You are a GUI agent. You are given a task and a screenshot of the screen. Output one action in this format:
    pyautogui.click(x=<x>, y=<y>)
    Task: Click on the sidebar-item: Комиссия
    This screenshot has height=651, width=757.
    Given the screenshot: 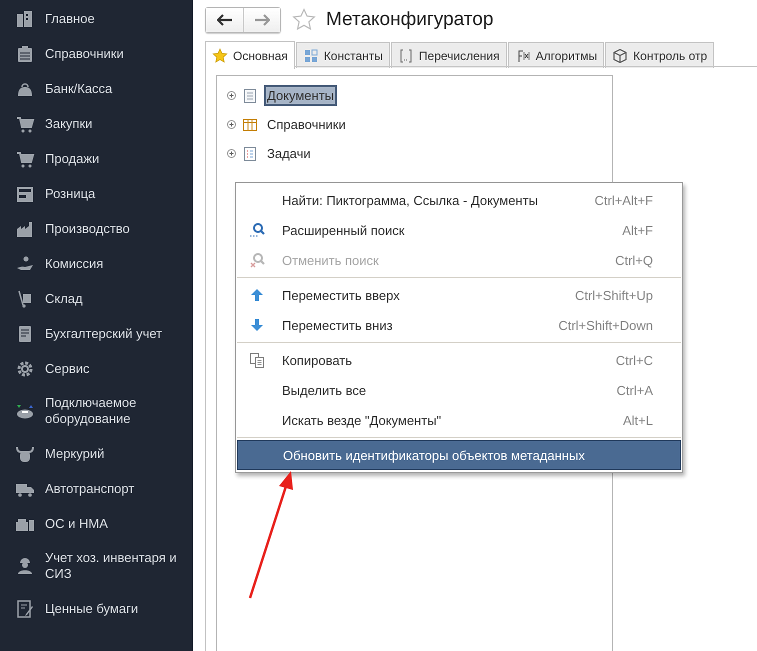 What is the action you would take?
    pyautogui.click(x=96, y=263)
    